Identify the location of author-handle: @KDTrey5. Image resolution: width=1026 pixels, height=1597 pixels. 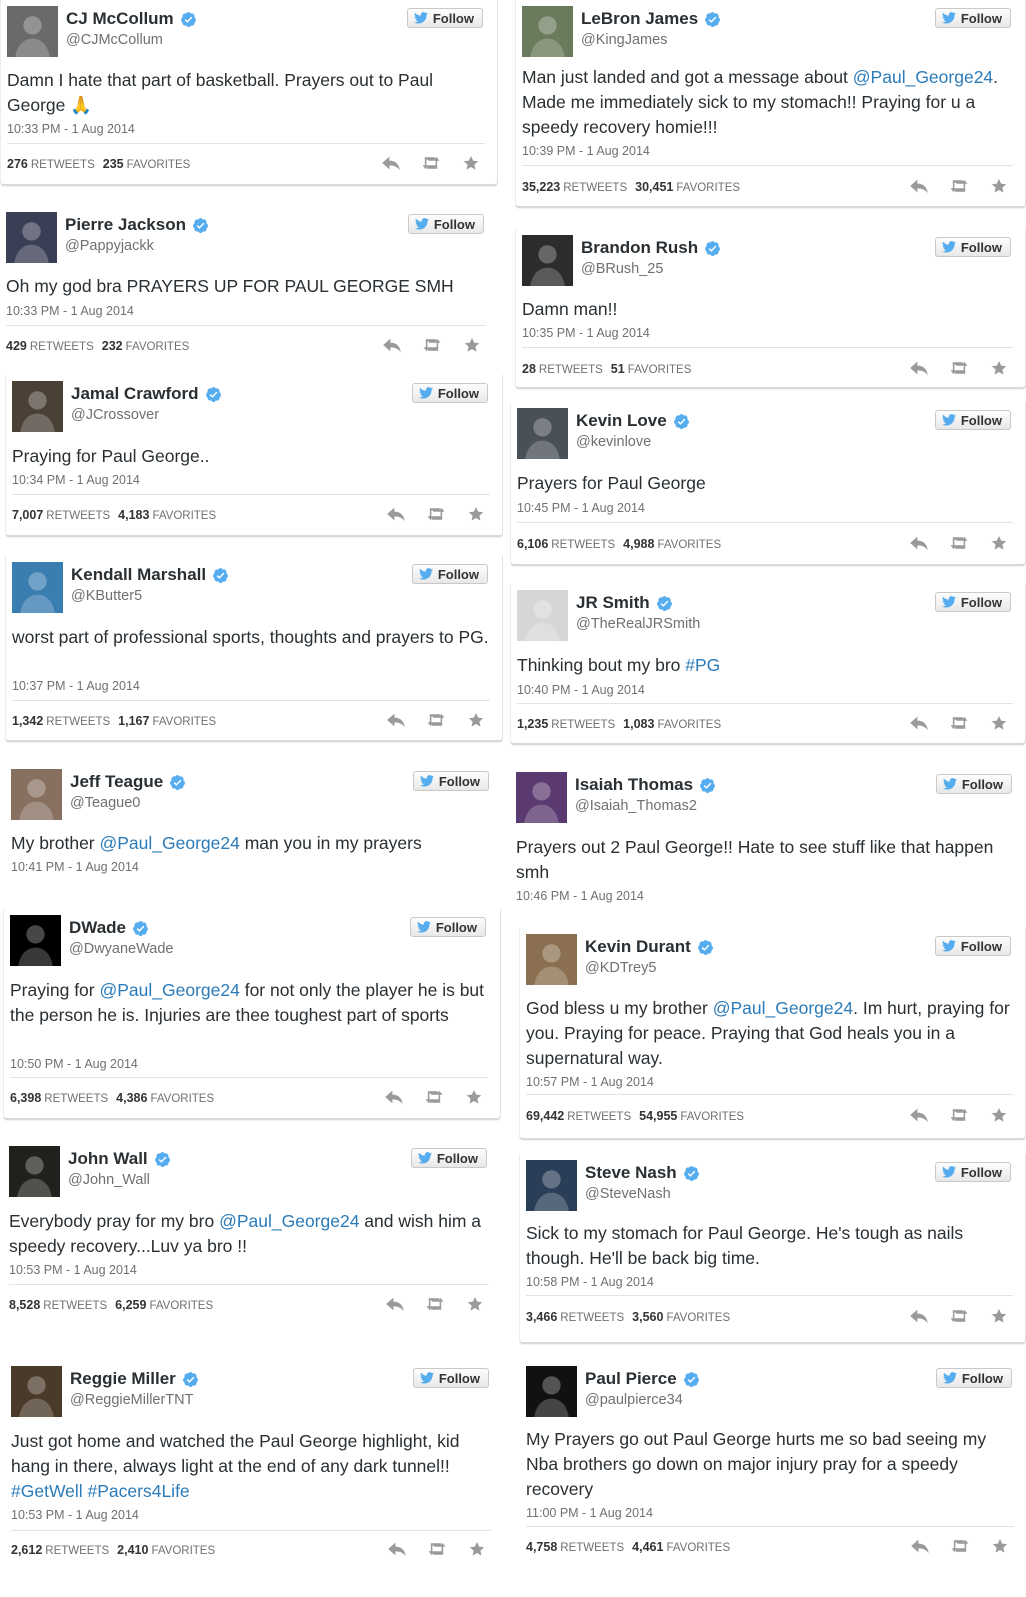
(620, 968).